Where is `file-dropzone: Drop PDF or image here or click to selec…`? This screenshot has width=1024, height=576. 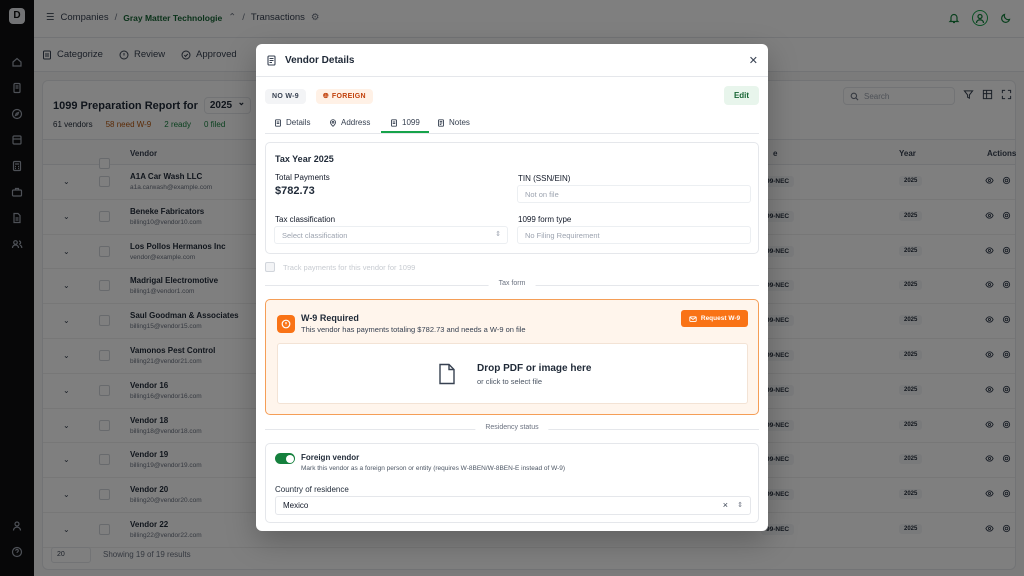
file-dropzone: Drop PDF or image here or click to selec… is located at coordinates (512, 373).